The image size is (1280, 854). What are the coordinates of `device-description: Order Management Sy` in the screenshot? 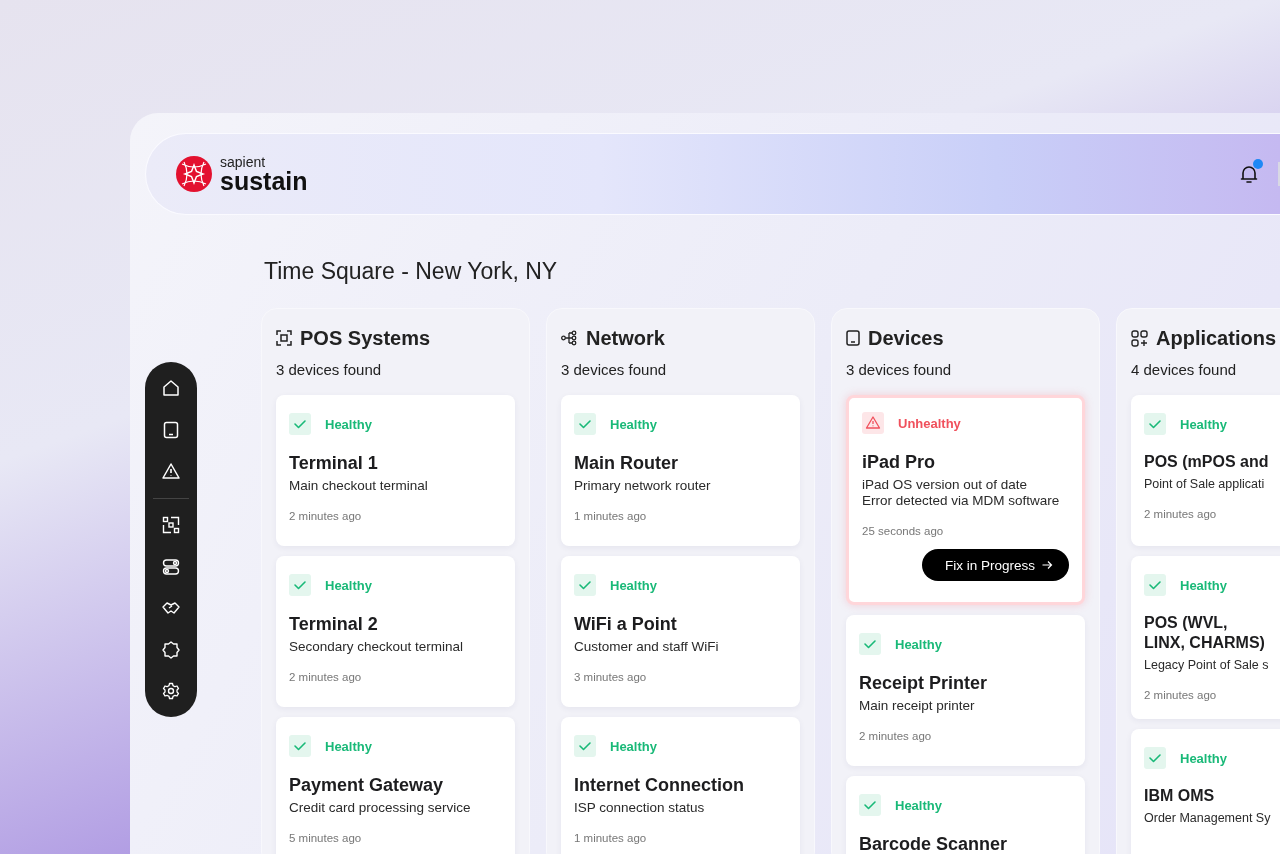 It's located at (1207, 818).